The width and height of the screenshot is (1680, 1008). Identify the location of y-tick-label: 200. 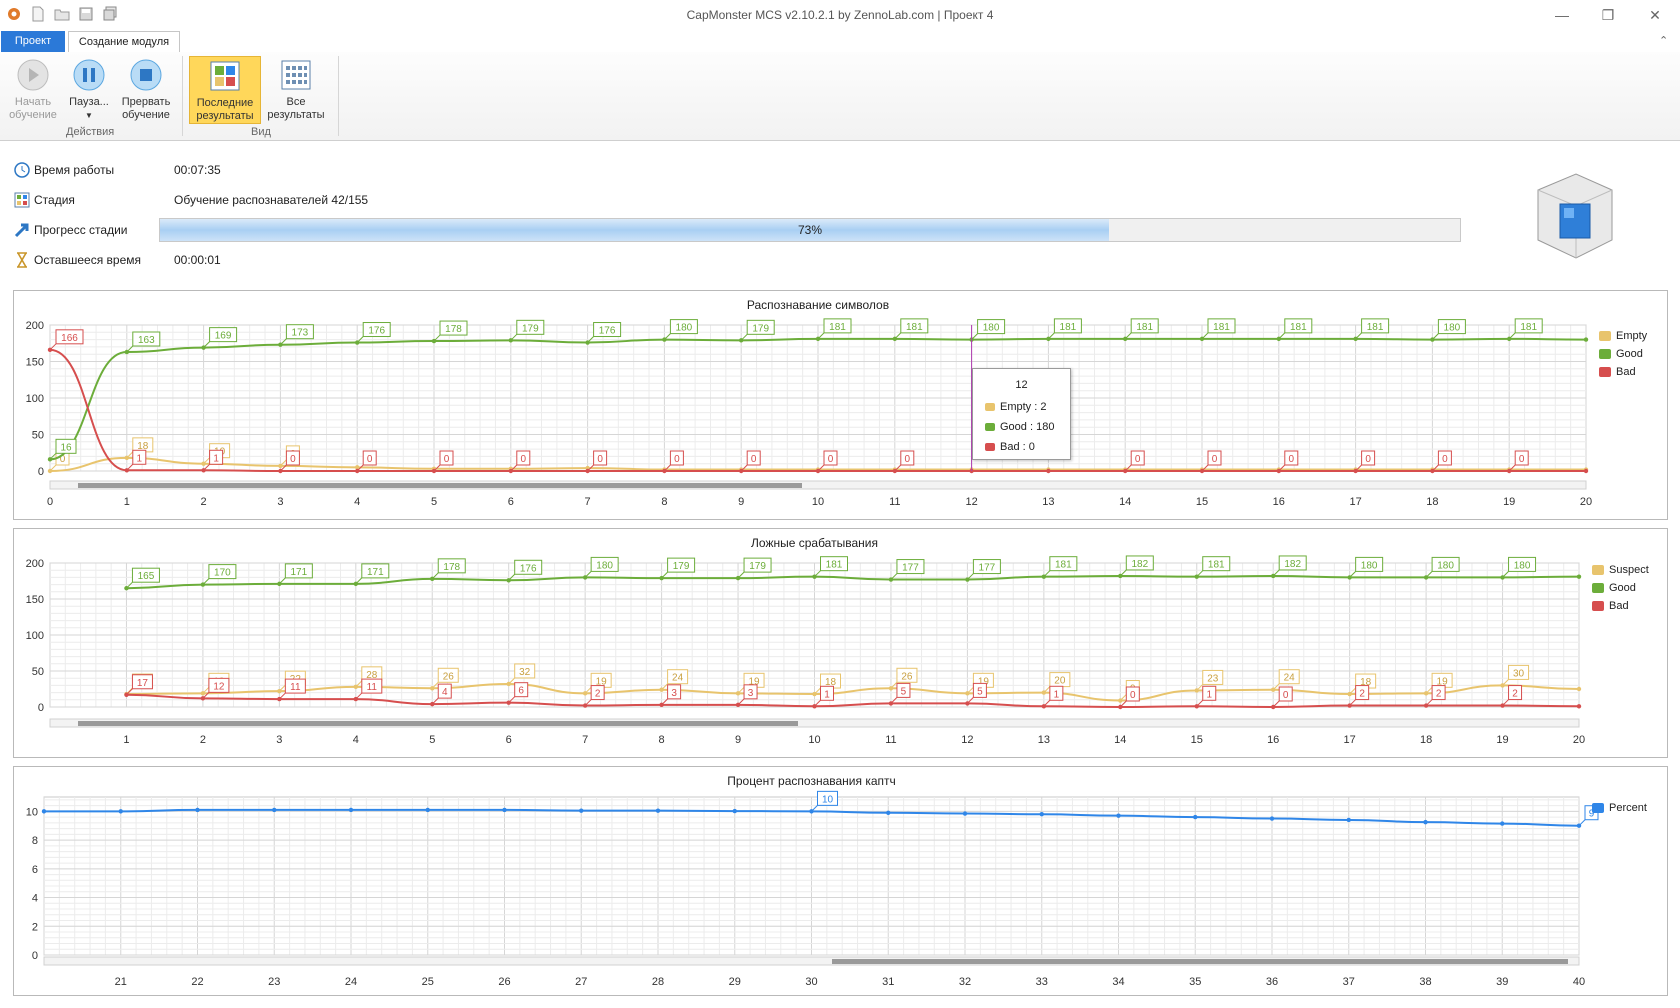
(35, 564).